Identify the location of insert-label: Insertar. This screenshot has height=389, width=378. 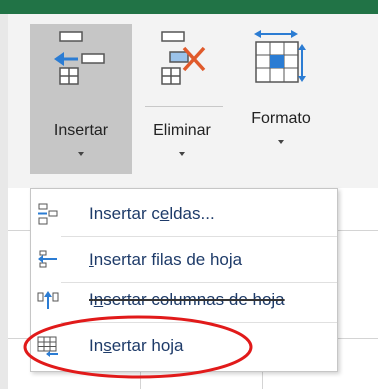
(81, 130).